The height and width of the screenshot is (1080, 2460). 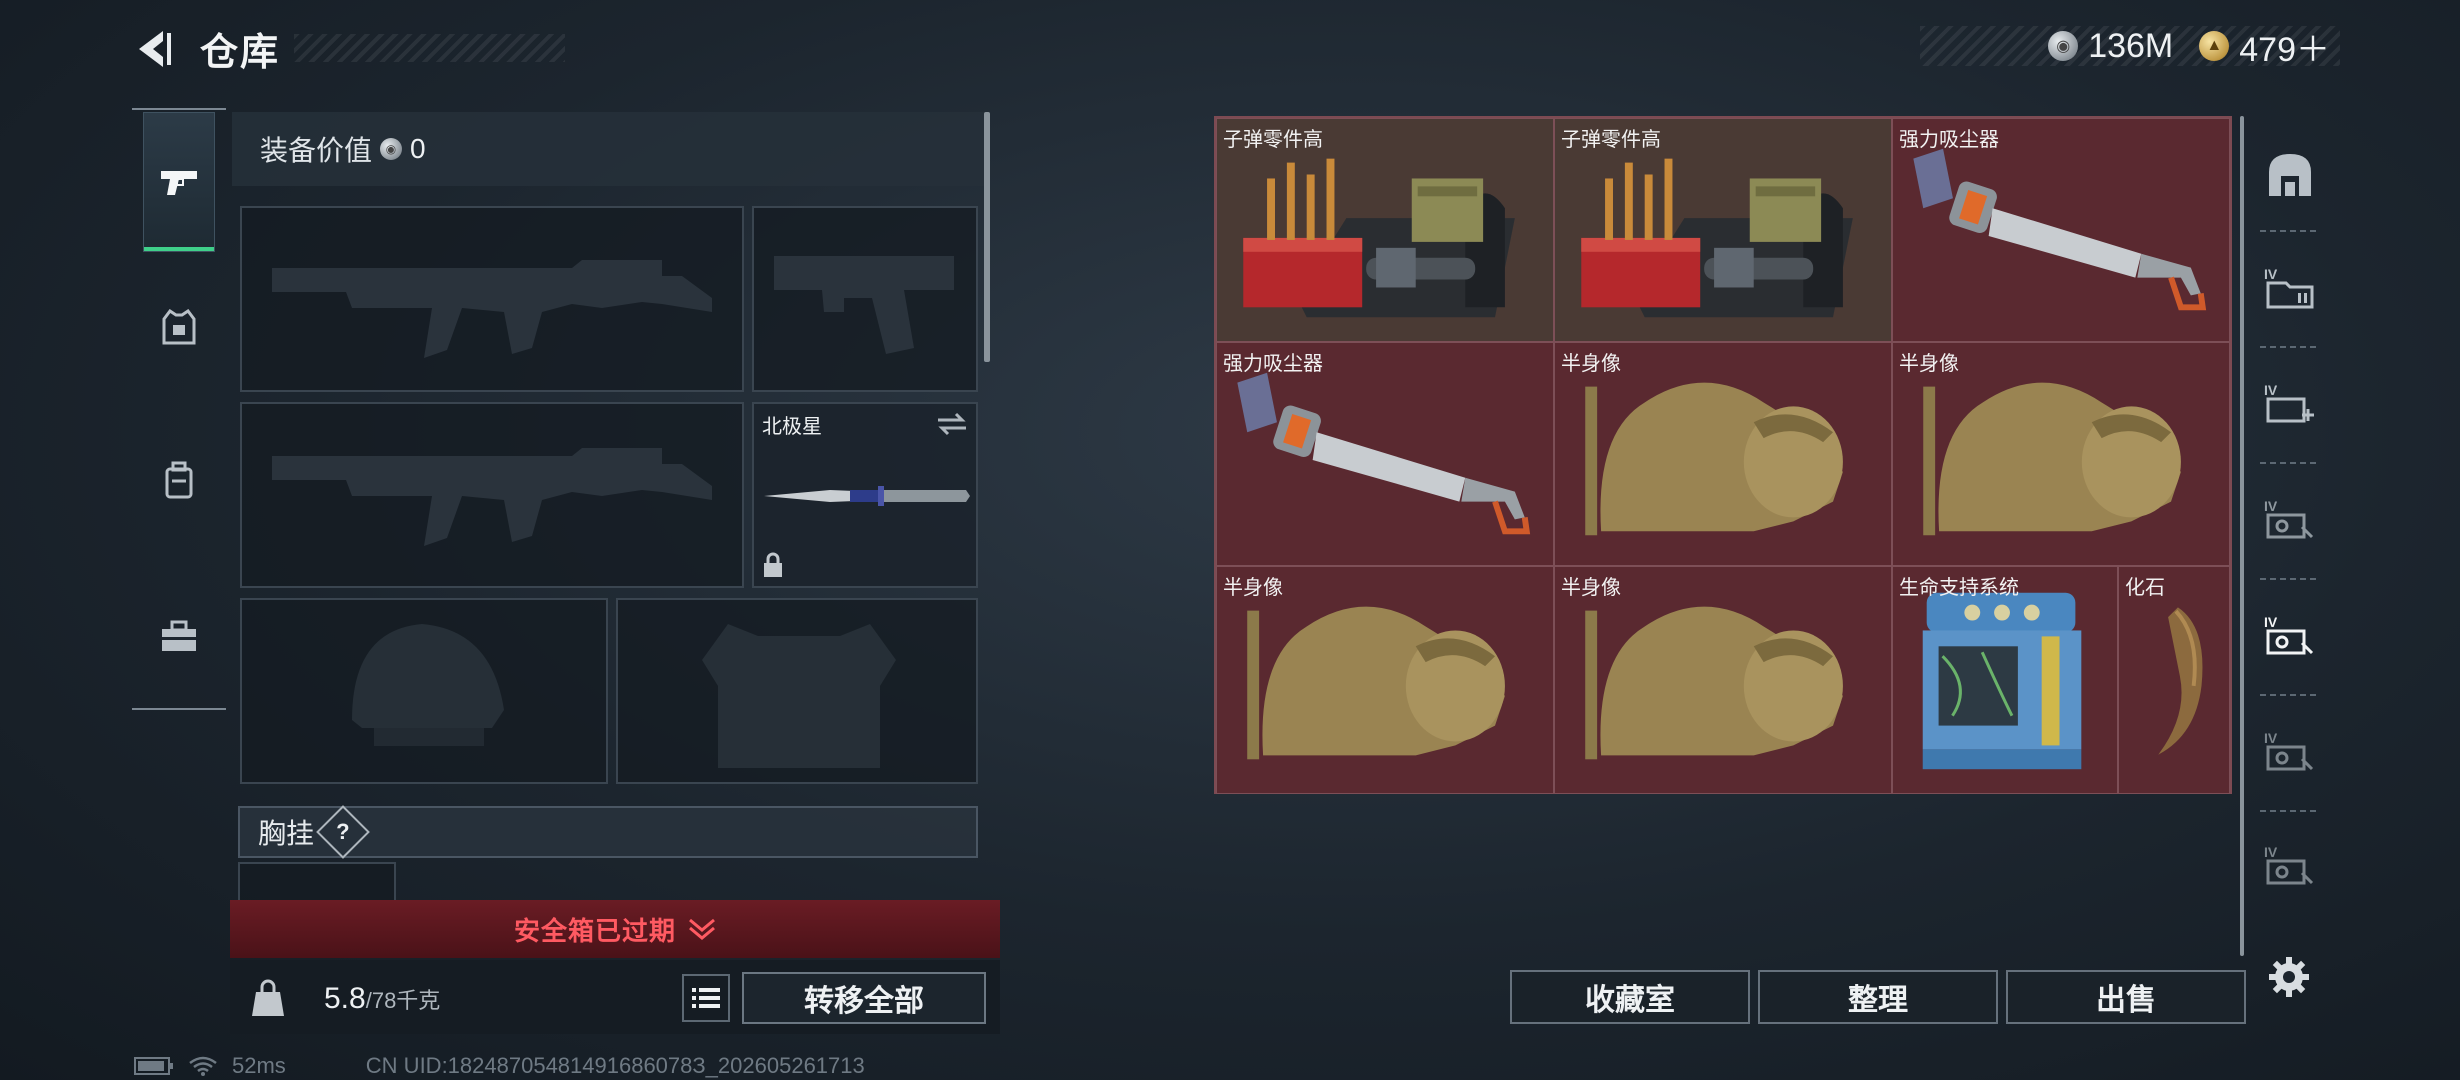 I want to click on gold-currency: ▲ 479＋, so click(x=2264, y=46).